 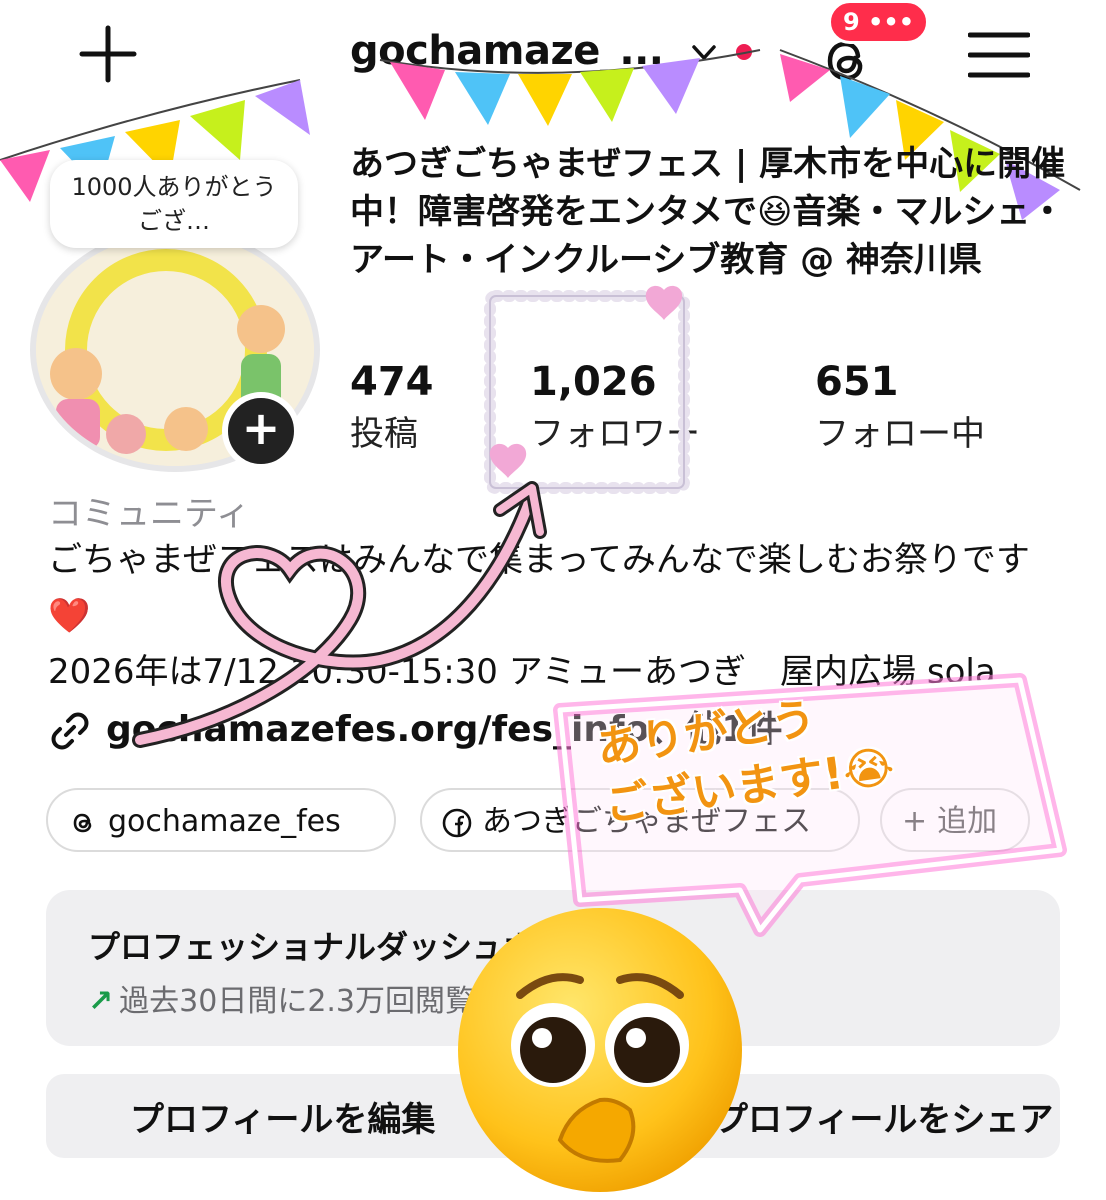 I want to click on facebook-icon, so click(x=457, y=822).